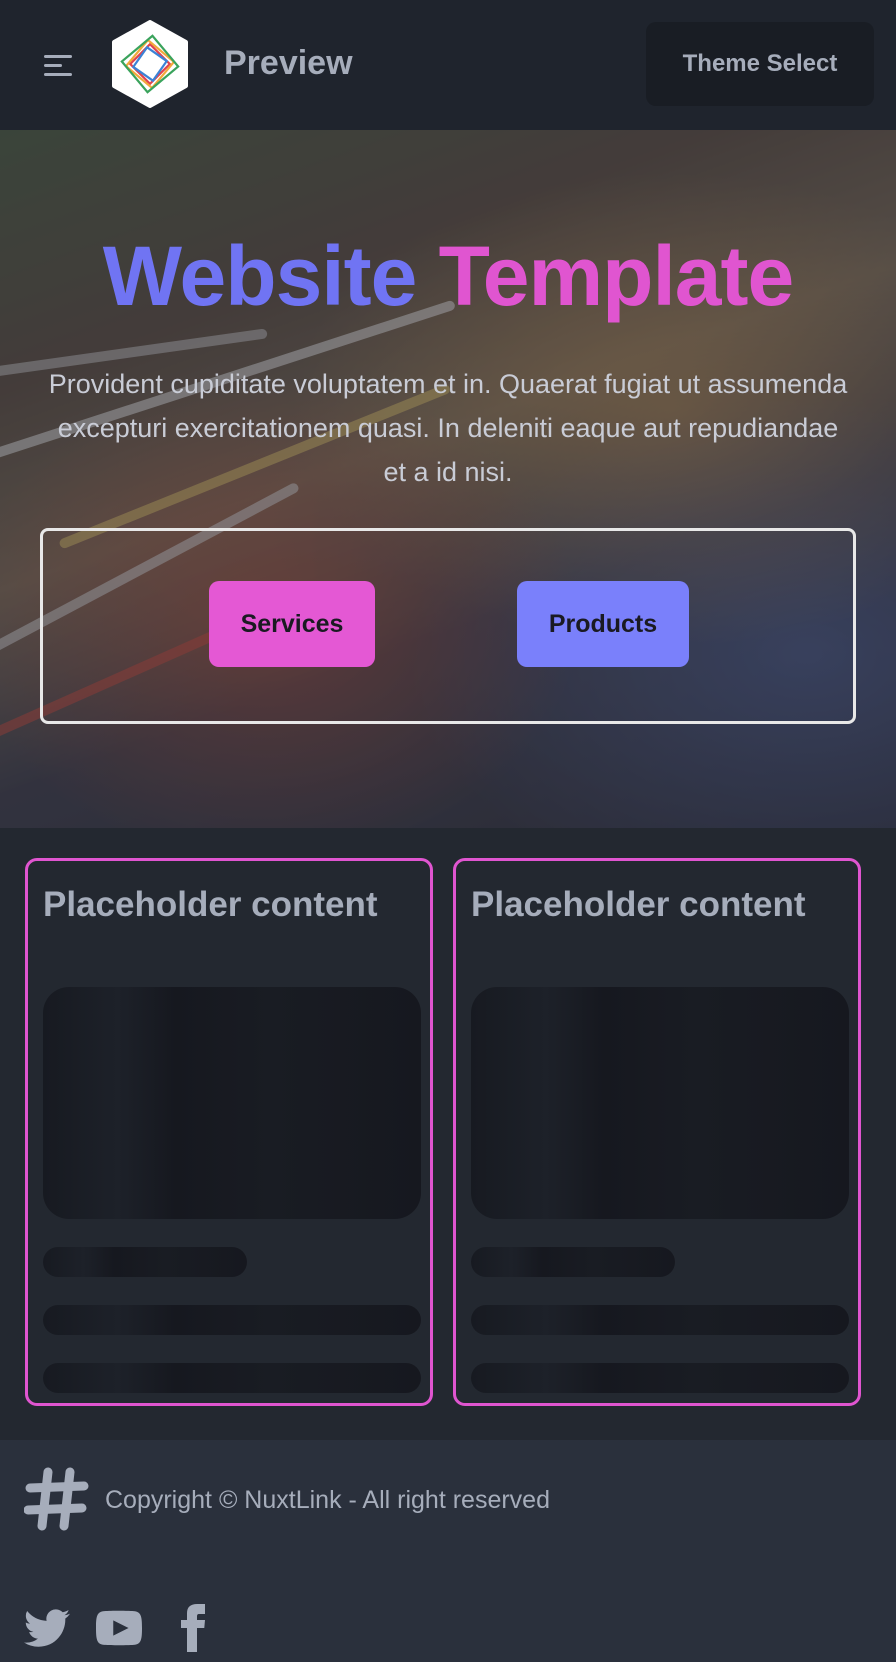 This screenshot has height=1662, width=896. I want to click on theme-select-button: Theme Select, so click(760, 64).